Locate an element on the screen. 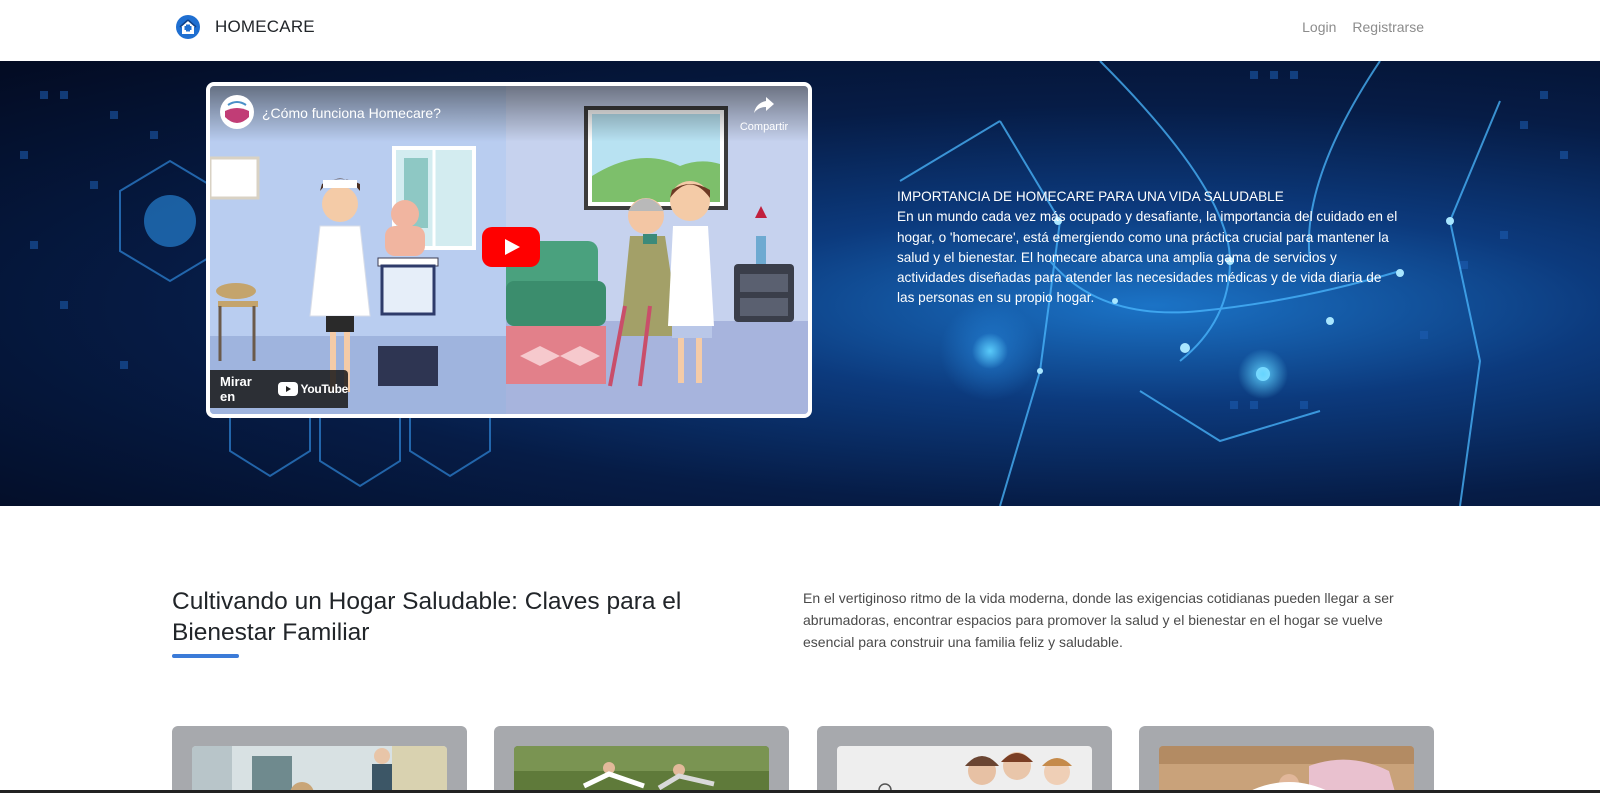 The height and width of the screenshot is (793, 1600). card-cleaning is located at coordinates (319, 759).